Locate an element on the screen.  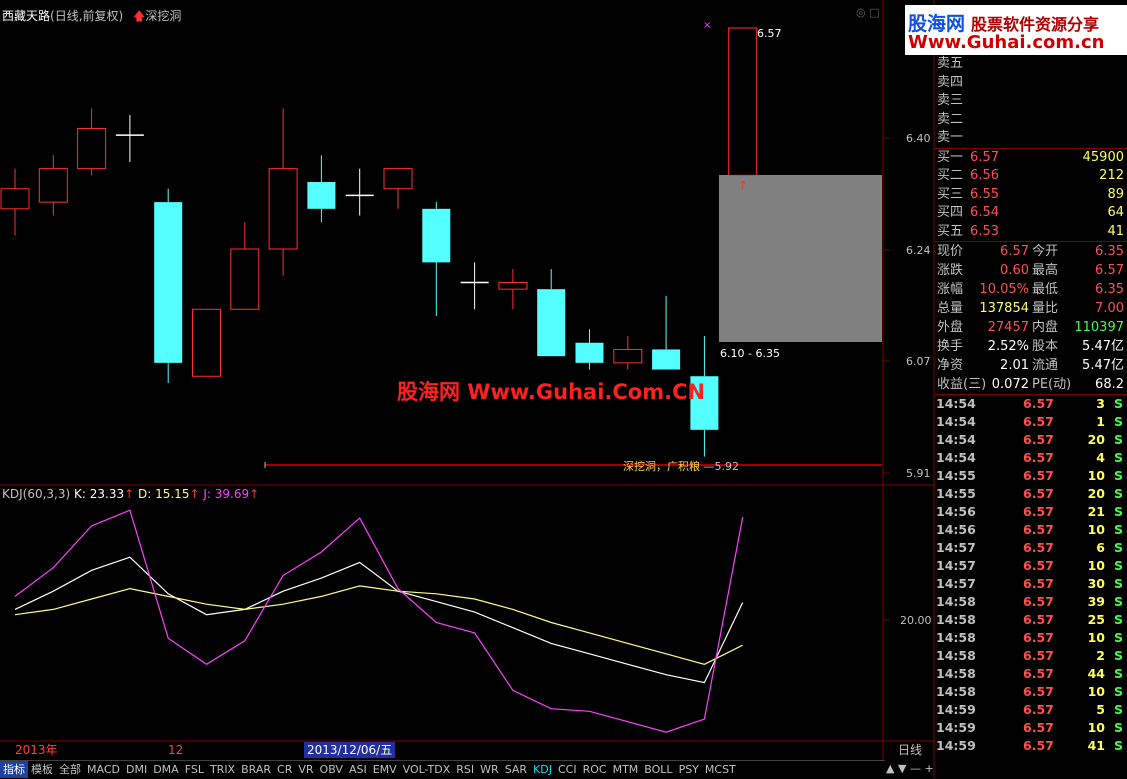
up-arrow-icon: 🡅 is located at coordinates (139, 16).